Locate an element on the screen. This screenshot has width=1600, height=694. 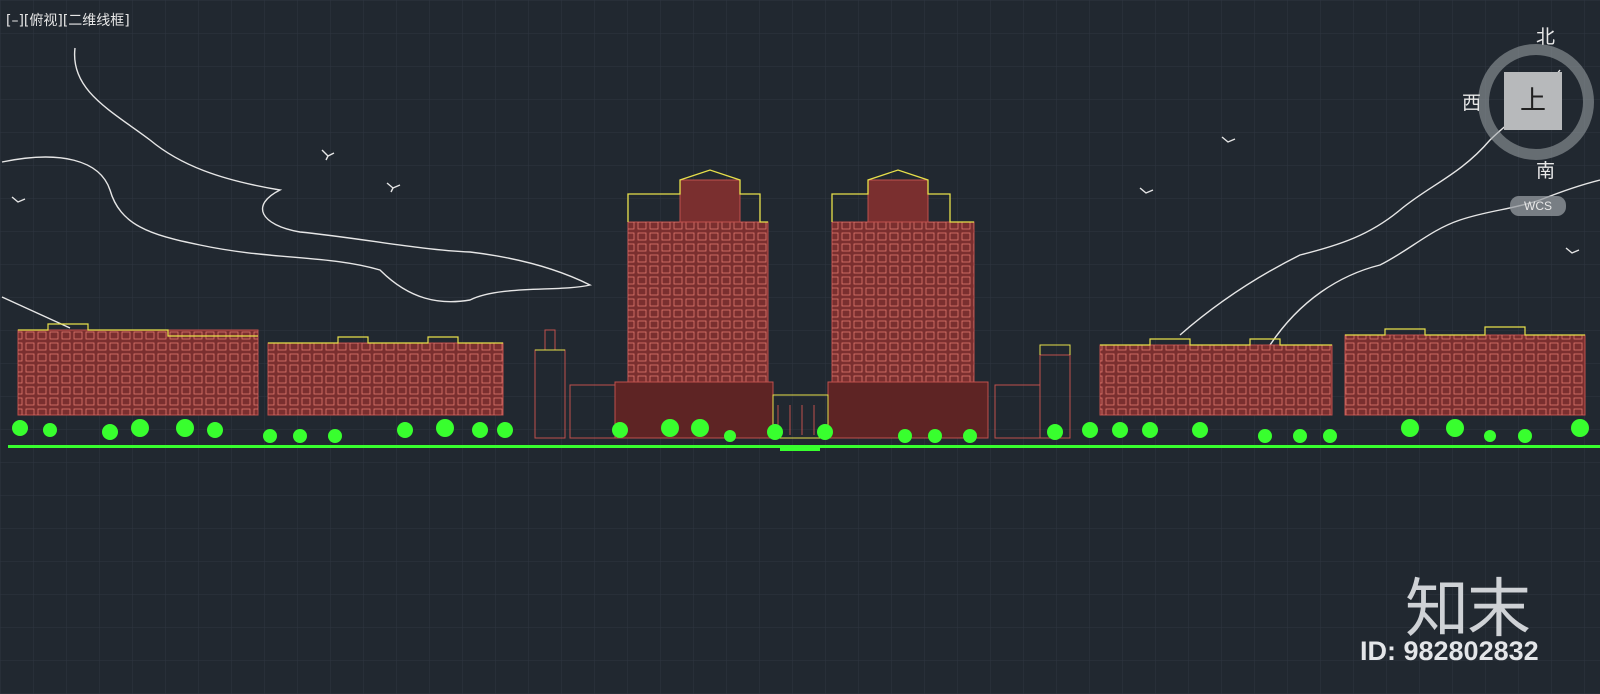
viewcube-south: 南 is located at coordinates (1545, 169).